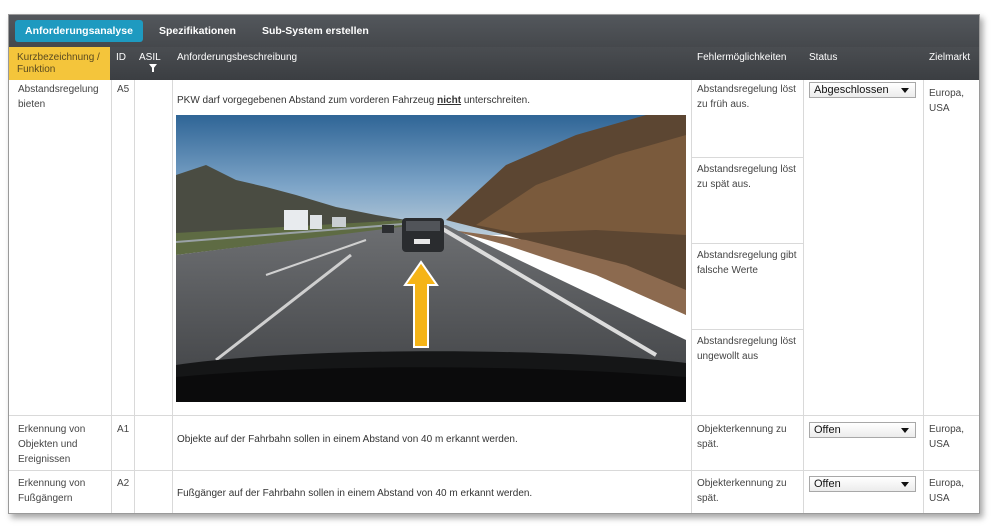 Image resolution: width=1000 pixels, height=531 pixels. Describe the element at coordinates (746, 177) in the screenshot. I see `fehler-item: Abstandsregelung löst zu spät aus.` at that location.